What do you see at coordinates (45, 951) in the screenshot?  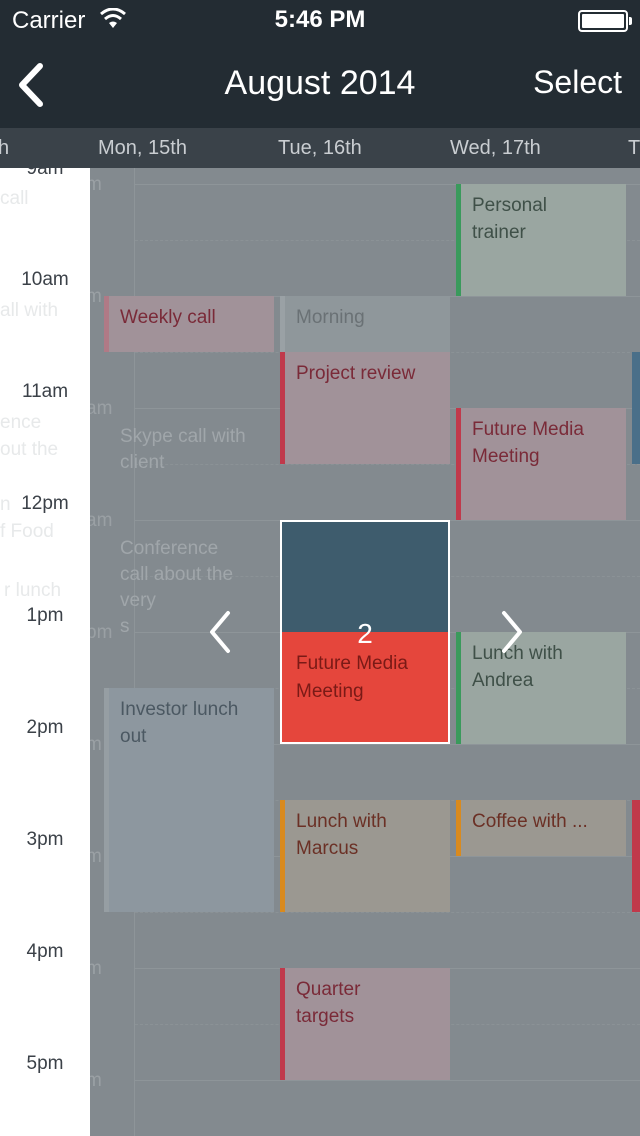 I see `hour-label: 4pm` at bounding box center [45, 951].